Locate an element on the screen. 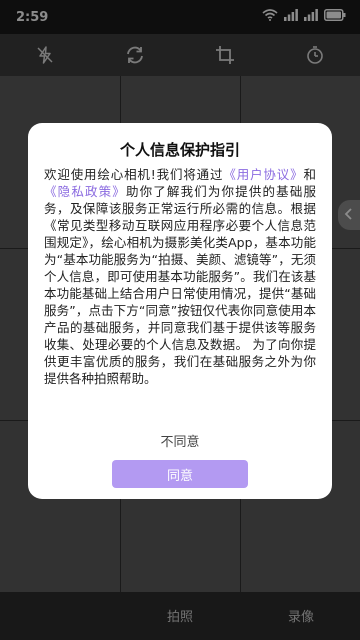  decline-button: 不同意 is located at coordinates (180, 440).